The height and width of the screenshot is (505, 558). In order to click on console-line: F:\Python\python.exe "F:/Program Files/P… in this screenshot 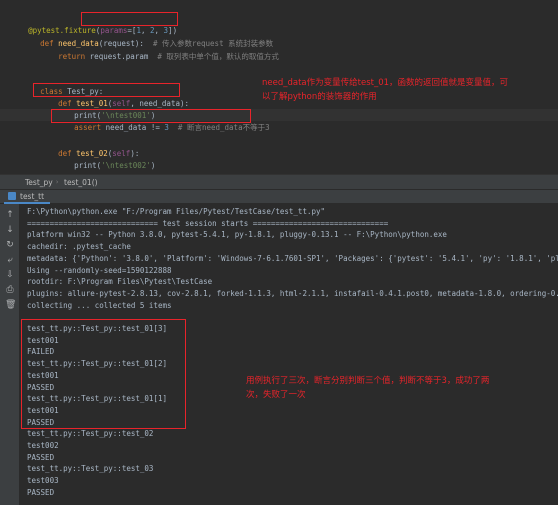, I will do `click(176, 211)`.